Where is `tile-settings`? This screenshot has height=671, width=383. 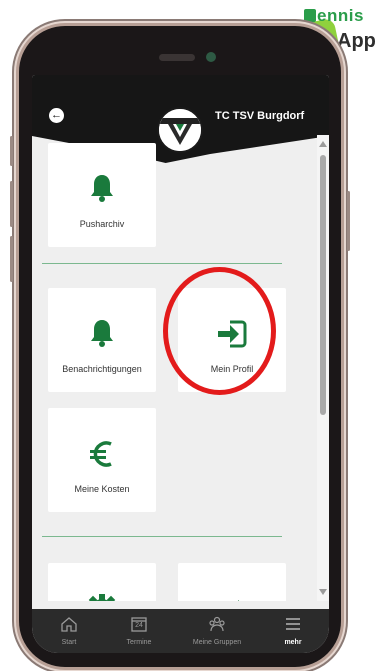 tile-settings is located at coordinates (102, 582).